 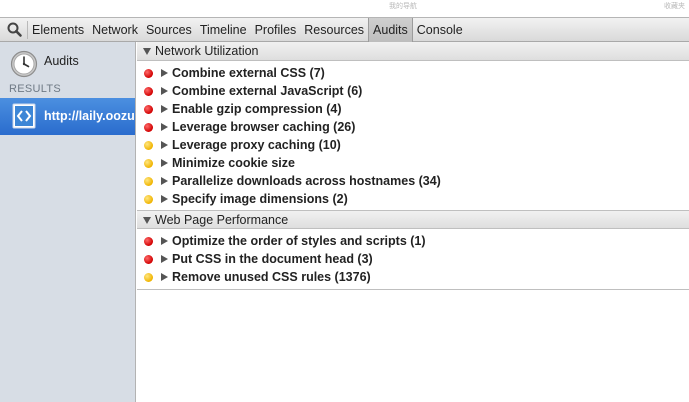 I want to click on section-title: Network Utilization, so click(x=207, y=51).